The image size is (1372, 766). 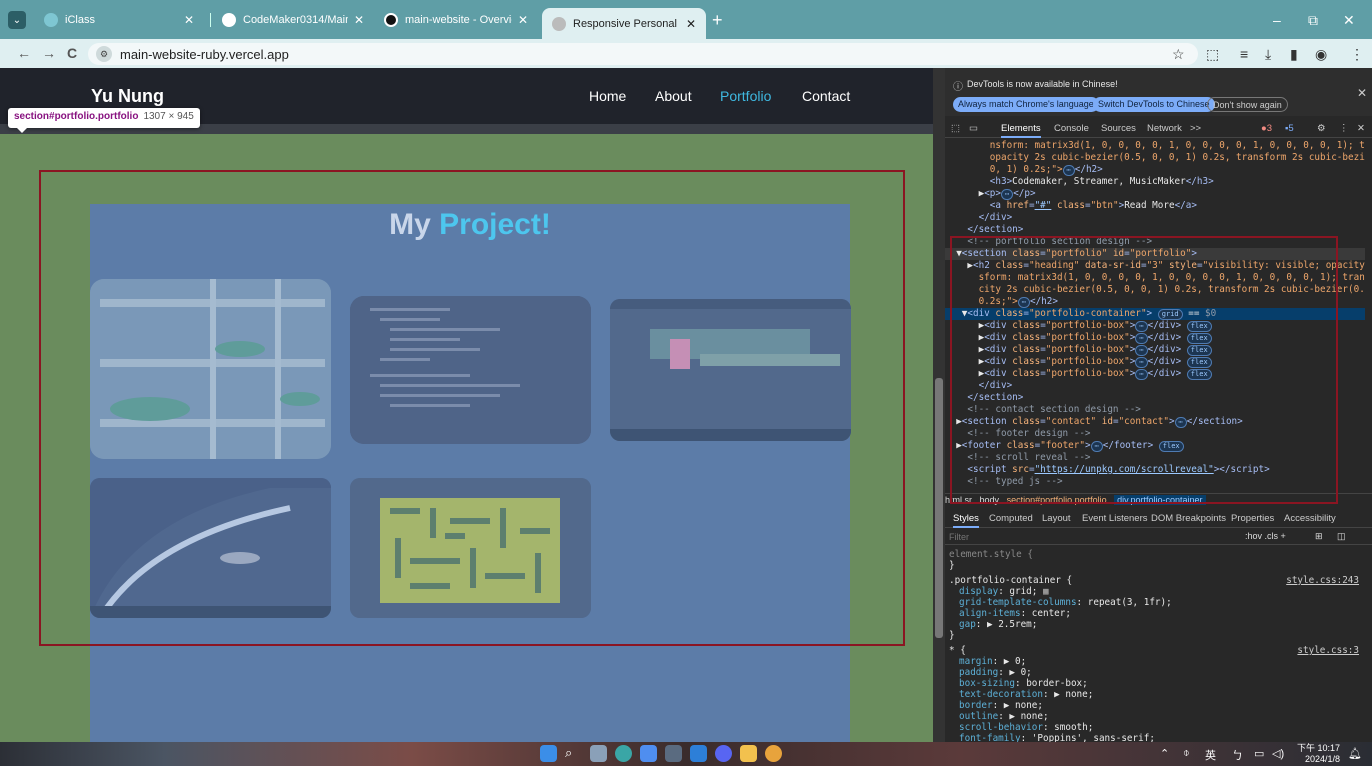 I want to click on nav-portfolio: Portfolio, so click(x=745, y=96).